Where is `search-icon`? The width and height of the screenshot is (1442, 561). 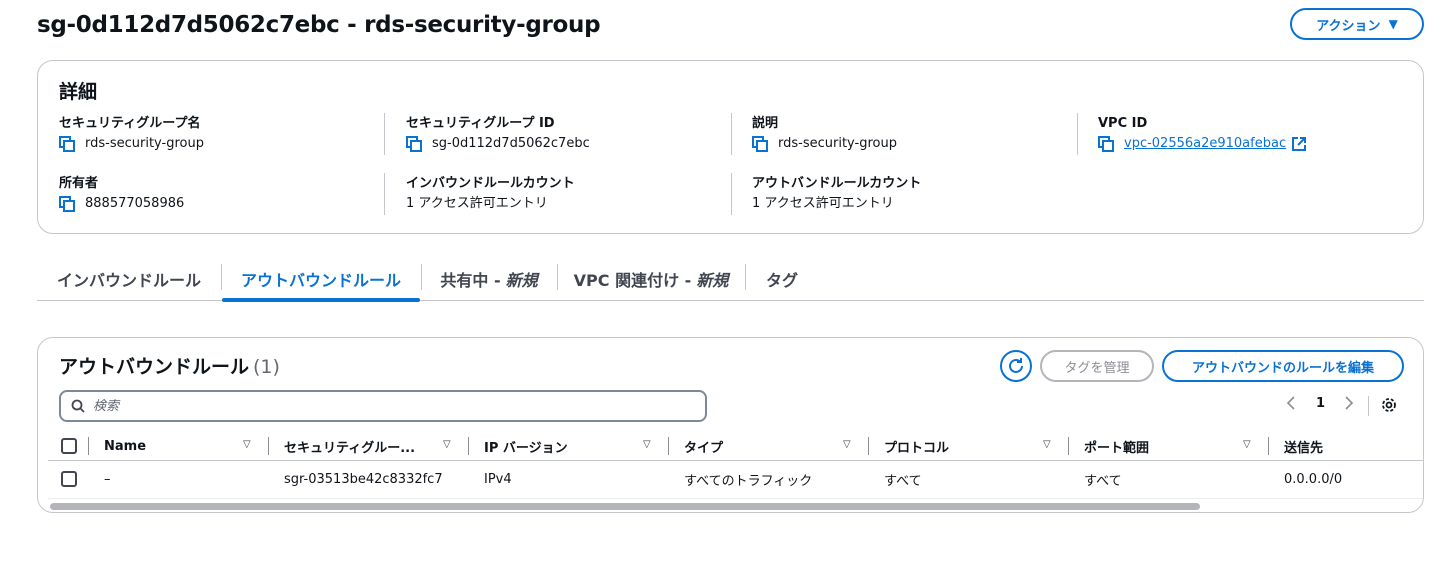
search-icon is located at coordinates (78, 406).